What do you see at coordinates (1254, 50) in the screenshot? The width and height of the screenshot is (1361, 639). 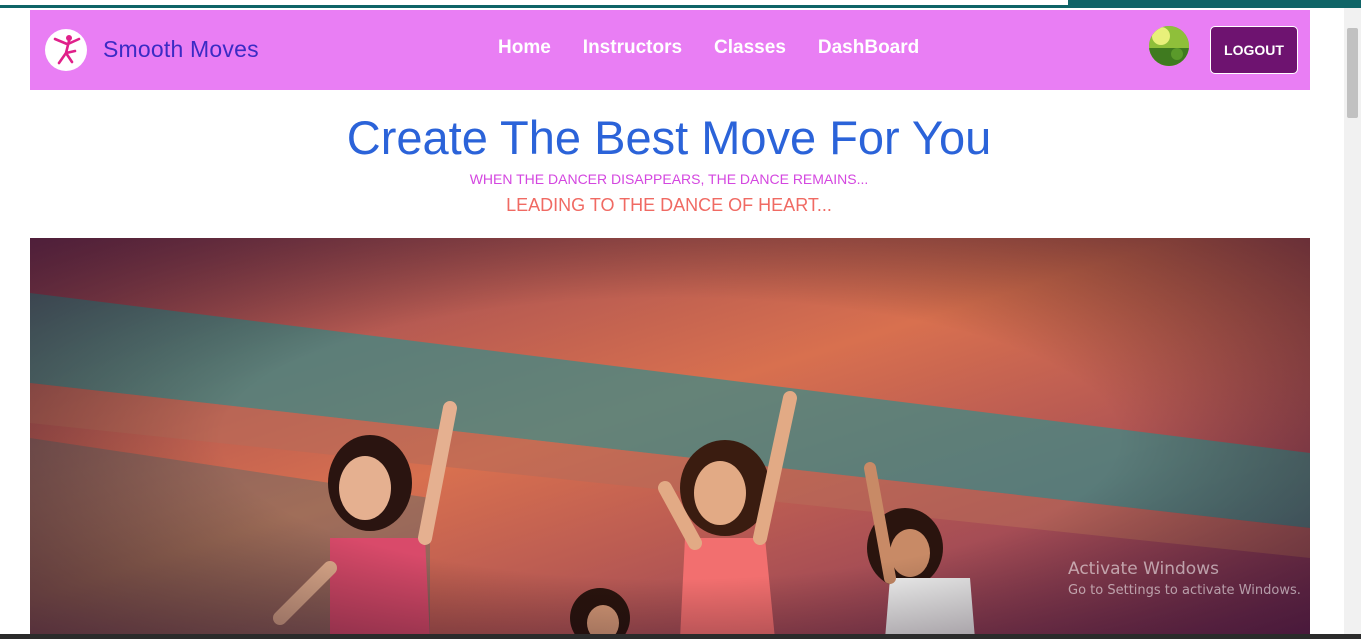 I see `logout-button: LOGOUT` at bounding box center [1254, 50].